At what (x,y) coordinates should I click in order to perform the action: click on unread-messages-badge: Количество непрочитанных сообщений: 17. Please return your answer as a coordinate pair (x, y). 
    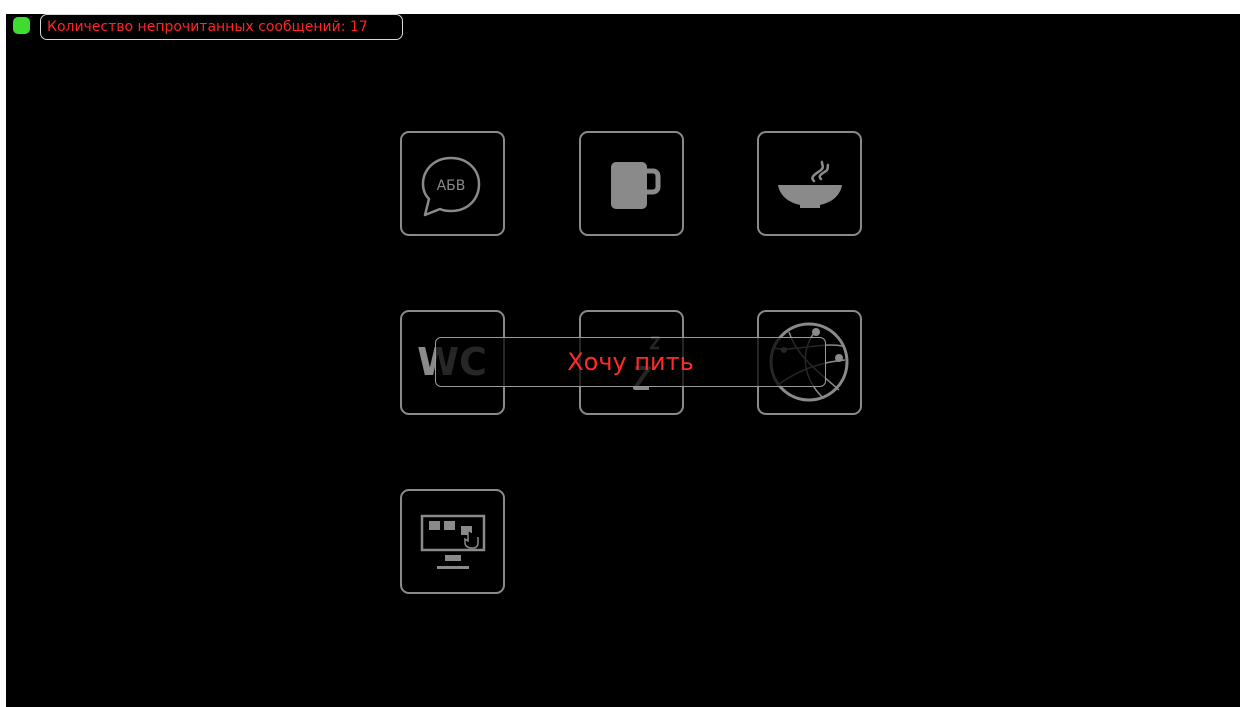
    Looking at the image, I should click on (221, 27).